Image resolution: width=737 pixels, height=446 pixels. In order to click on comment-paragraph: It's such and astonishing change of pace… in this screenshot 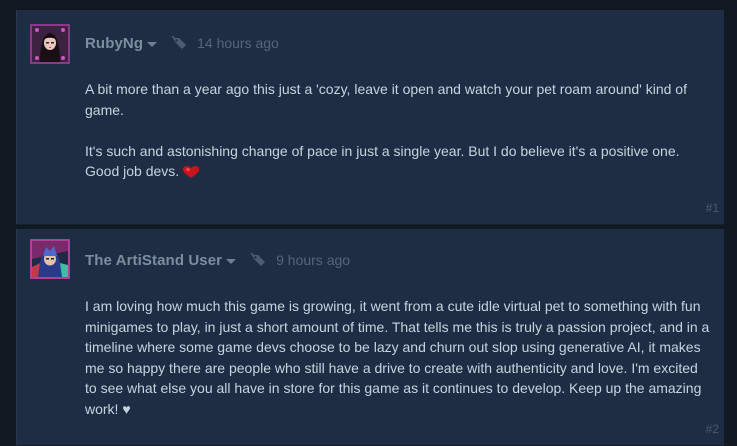, I will do `click(382, 150)`.